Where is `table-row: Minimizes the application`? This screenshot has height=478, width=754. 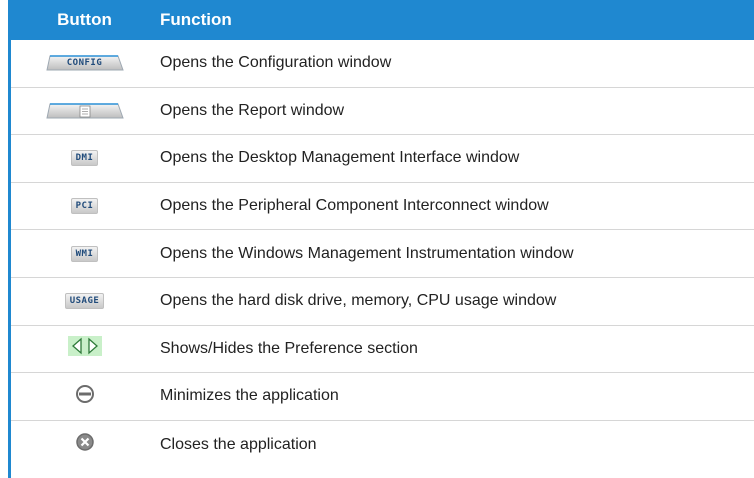 table-row: Minimizes the application is located at coordinates (382, 397).